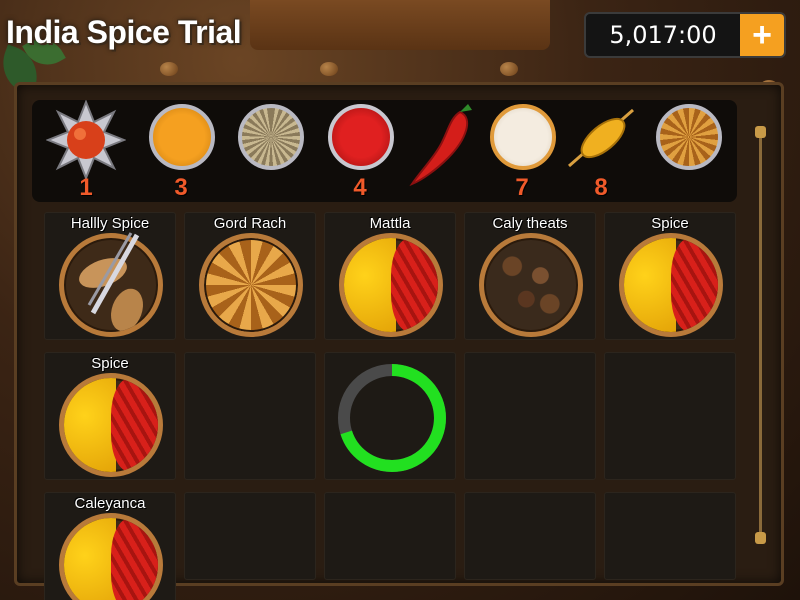  What do you see at coordinates (251, 285) in the screenshot?
I see `star-anise-plate-icon` at bounding box center [251, 285].